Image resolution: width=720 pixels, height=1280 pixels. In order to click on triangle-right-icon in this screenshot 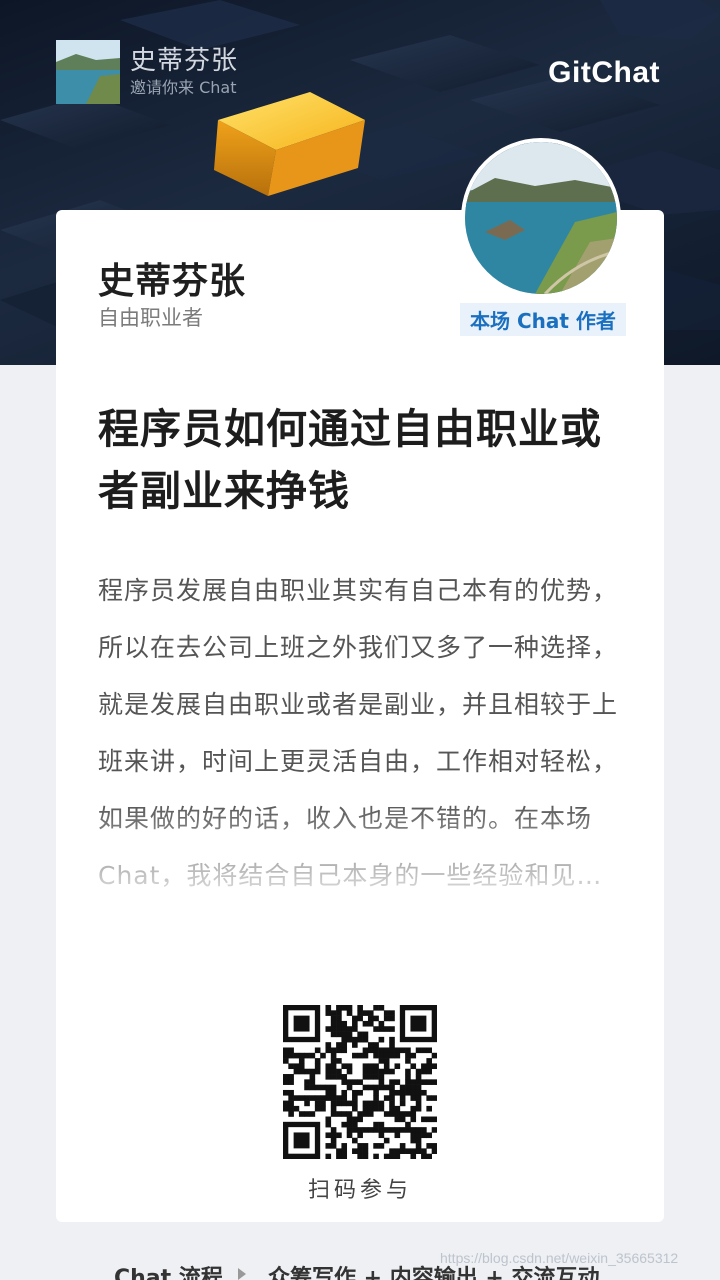, I will do `click(242, 1274)`.